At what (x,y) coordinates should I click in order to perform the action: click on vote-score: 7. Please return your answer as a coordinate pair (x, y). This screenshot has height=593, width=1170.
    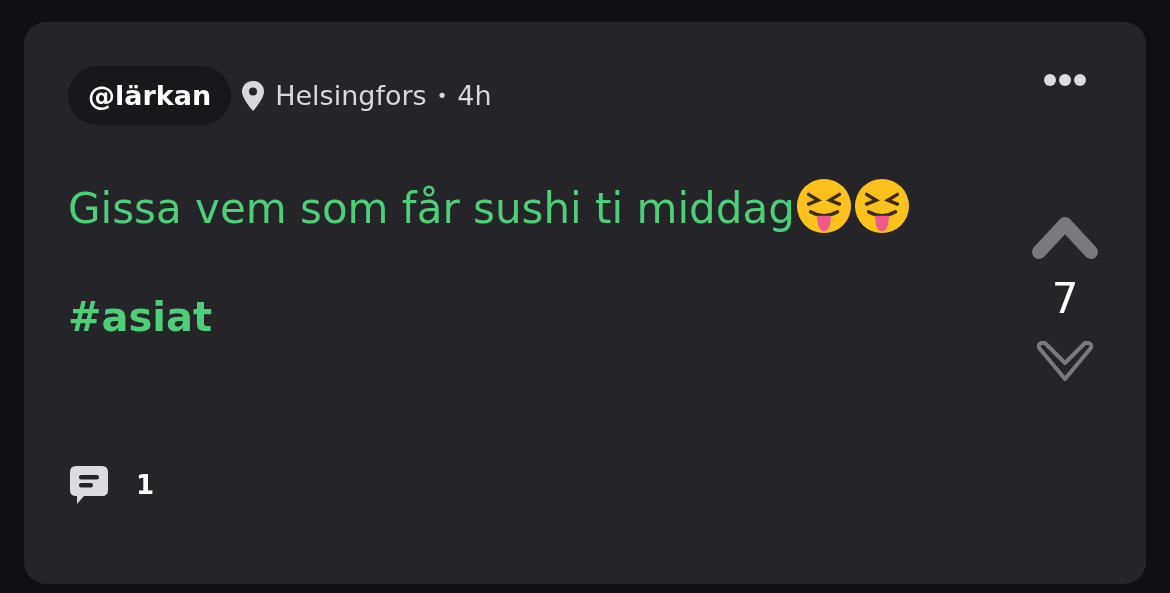
    Looking at the image, I should click on (1065, 298).